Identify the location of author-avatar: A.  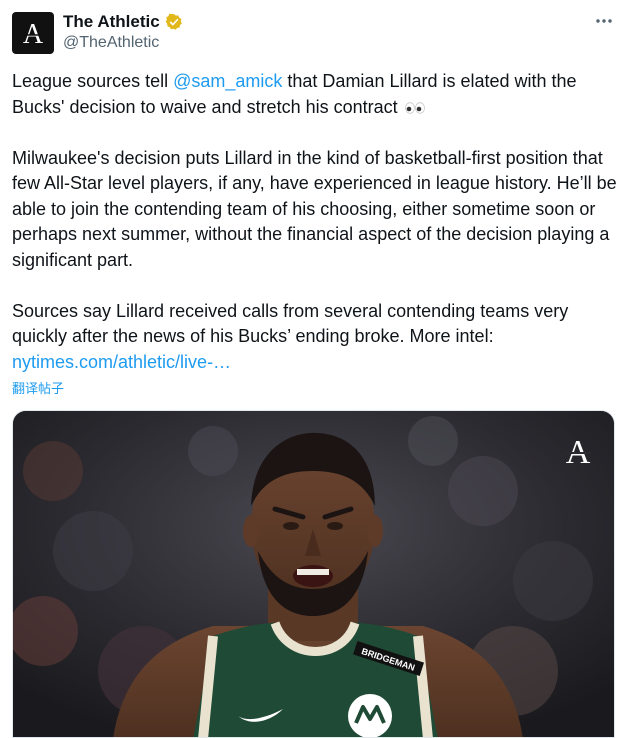
(33, 33).